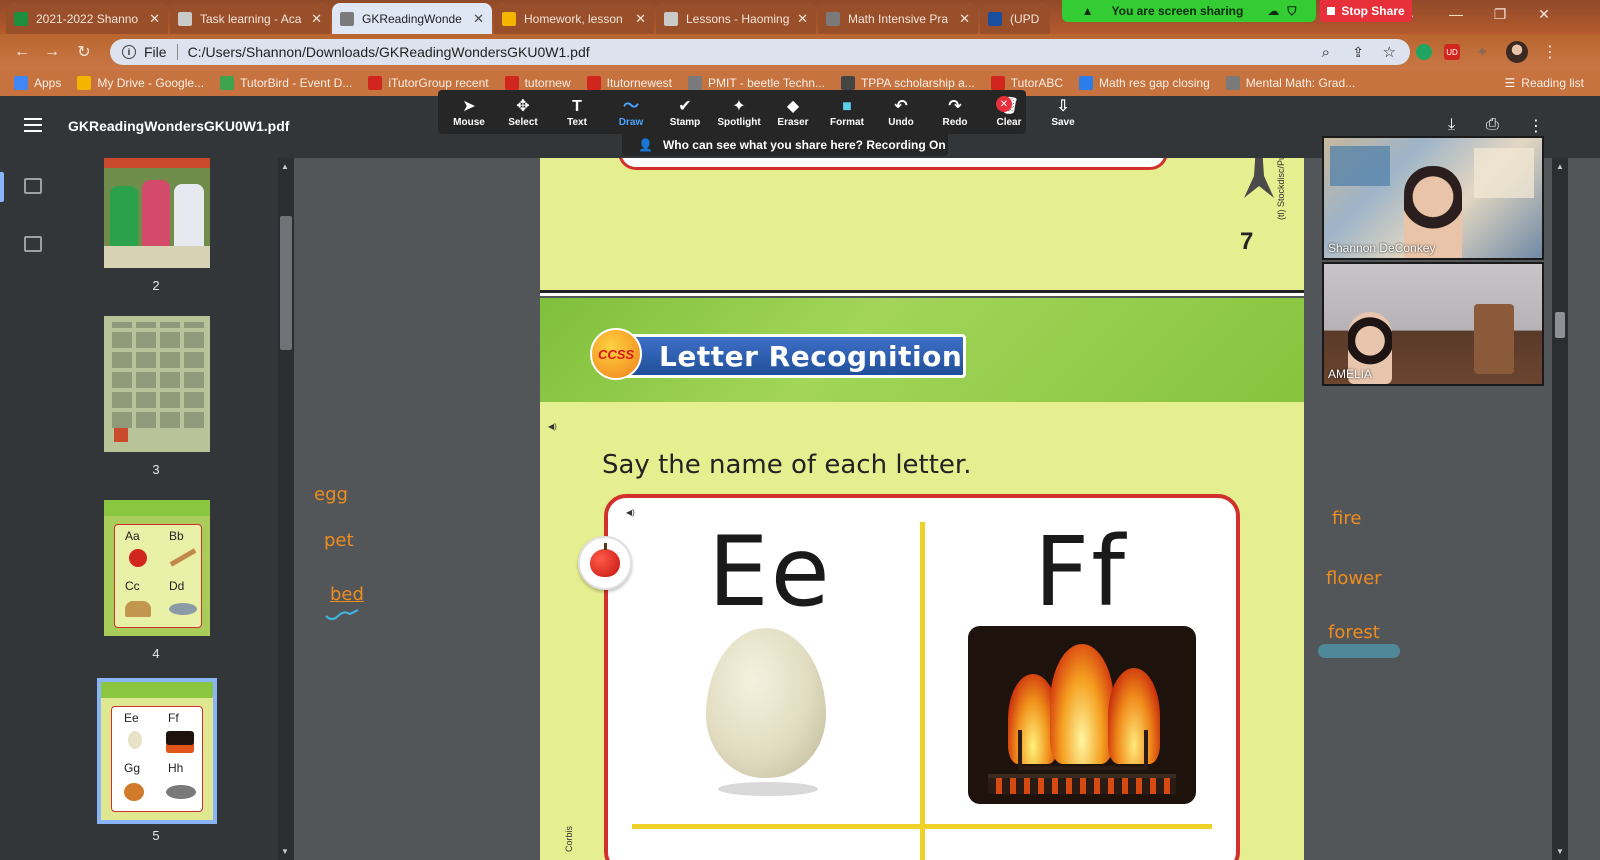 This screenshot has width=1600, height=860. What do you see at coordinates (286, 509) in the screenshot?
I see `sidebar-scrollbar: ▲ ▼` at bounding box center [286, 509].